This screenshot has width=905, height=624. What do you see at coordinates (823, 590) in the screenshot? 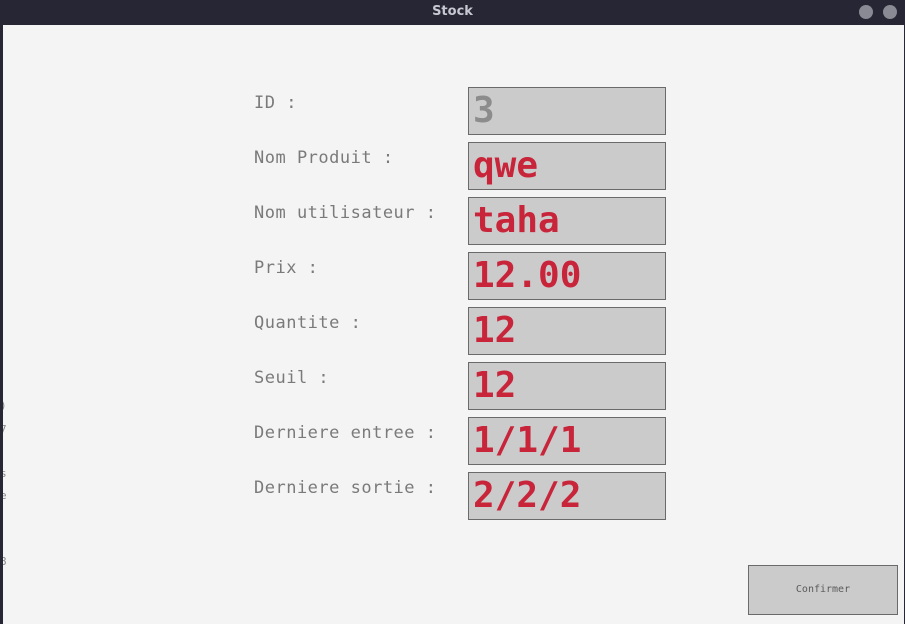
I see `confirm-button: Confirmer` at bounding box center [823, 590].